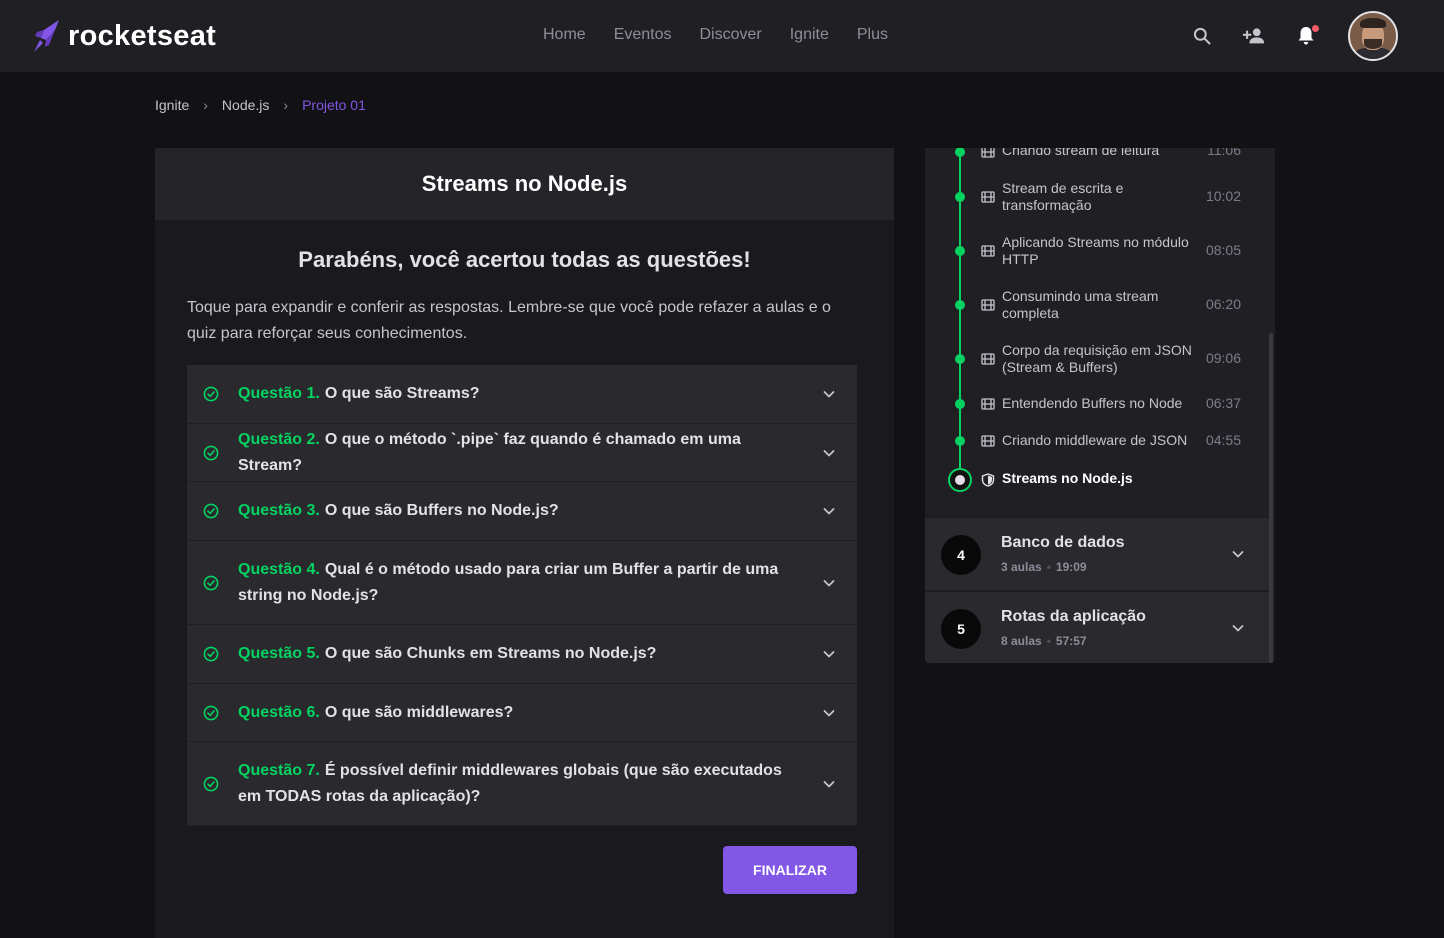  I want to click on sidebar-scrollbar, so click(1271, 498).